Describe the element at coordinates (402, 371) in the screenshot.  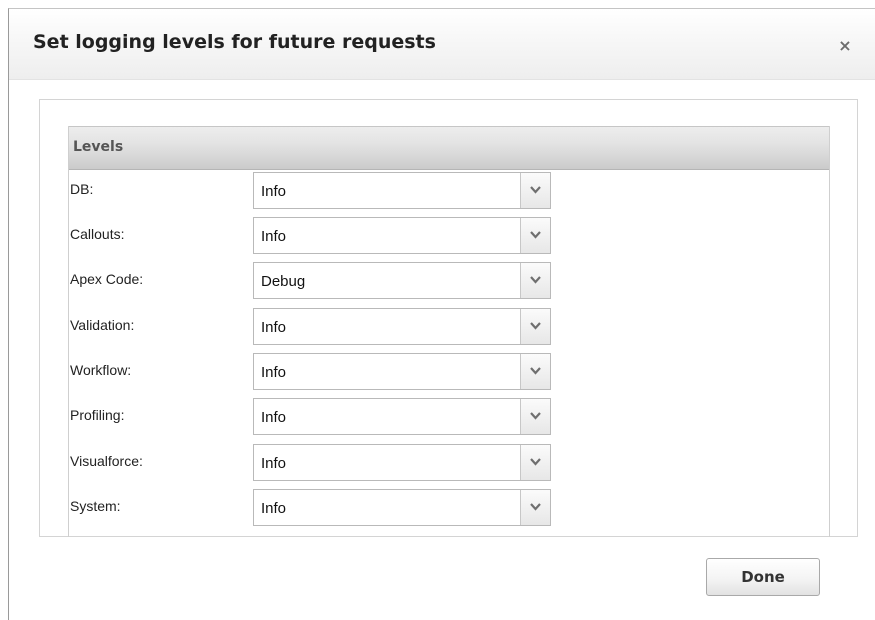
I see `workflow-level-select: Info` at that location.